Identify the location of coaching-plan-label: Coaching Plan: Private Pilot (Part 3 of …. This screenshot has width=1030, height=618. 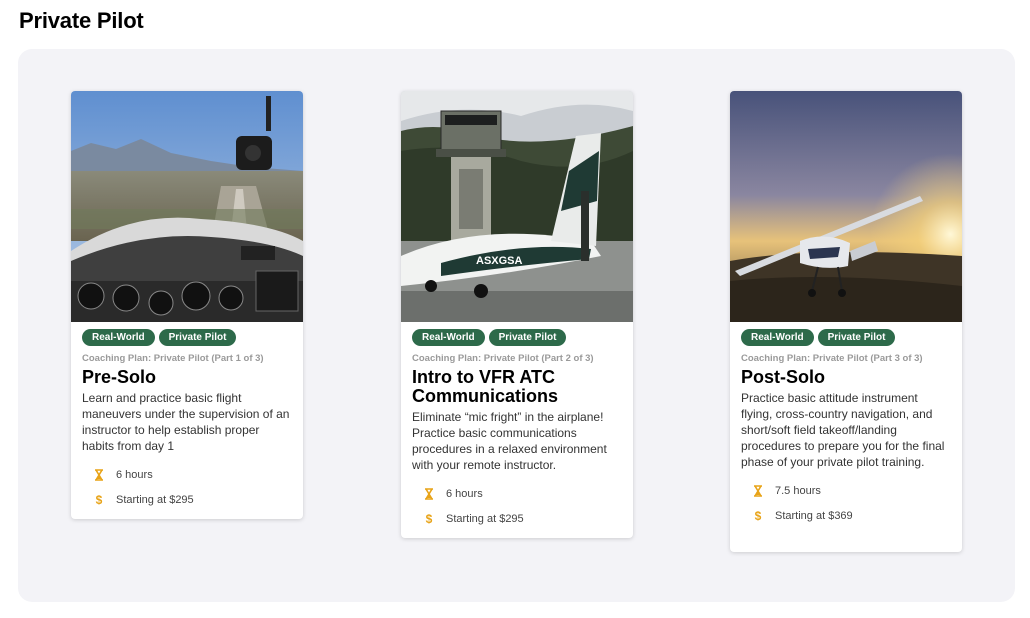
(832, 358).